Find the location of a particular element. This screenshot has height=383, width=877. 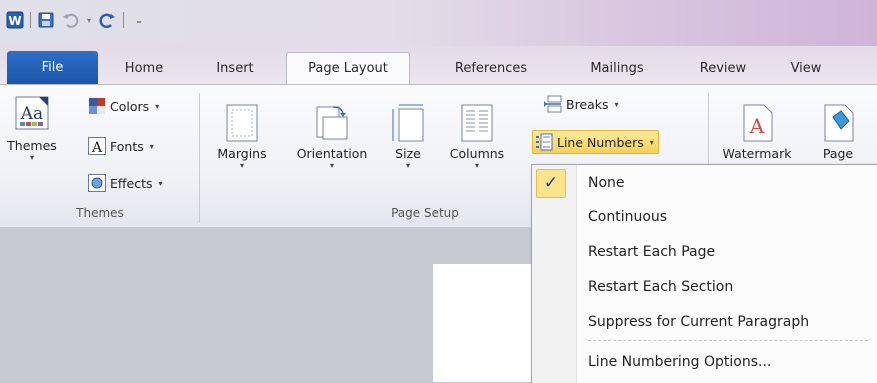

line-numbers-button: Line Numbers ▾ is located at coordinates (595, 142).